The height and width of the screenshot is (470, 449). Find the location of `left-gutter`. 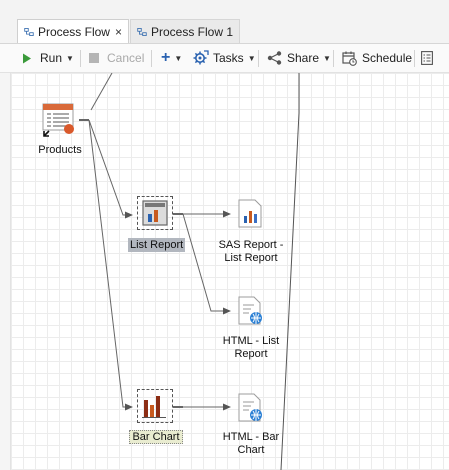

left-gutter is located at coordinates (5, 271).